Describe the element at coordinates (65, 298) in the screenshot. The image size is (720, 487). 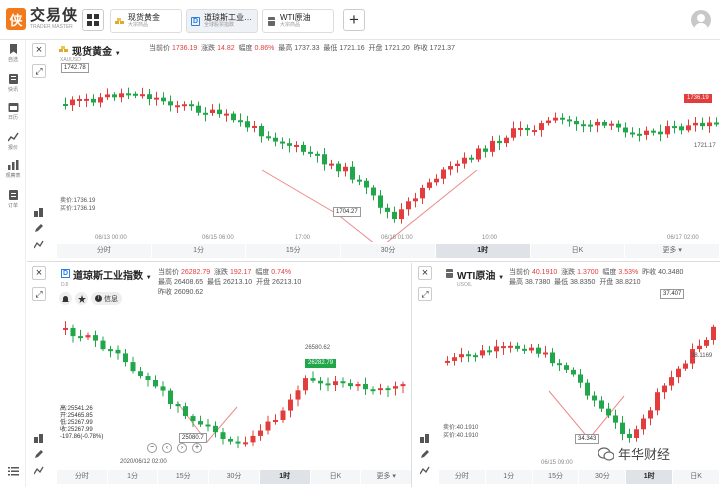
I see `alert-button` at that location.